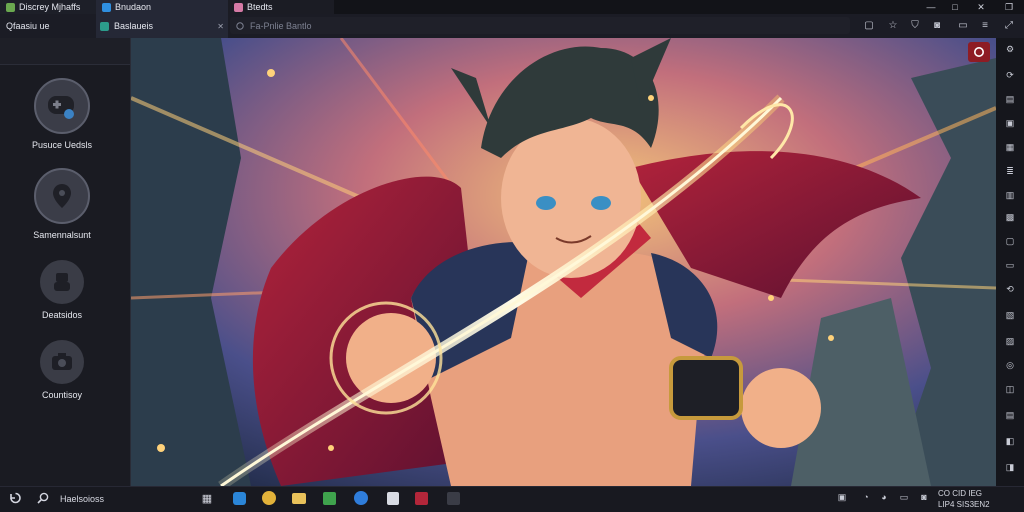 This screenshot has height=512, width=1024. I want to click on expand-icon: ⤢, so click(1009, 25).